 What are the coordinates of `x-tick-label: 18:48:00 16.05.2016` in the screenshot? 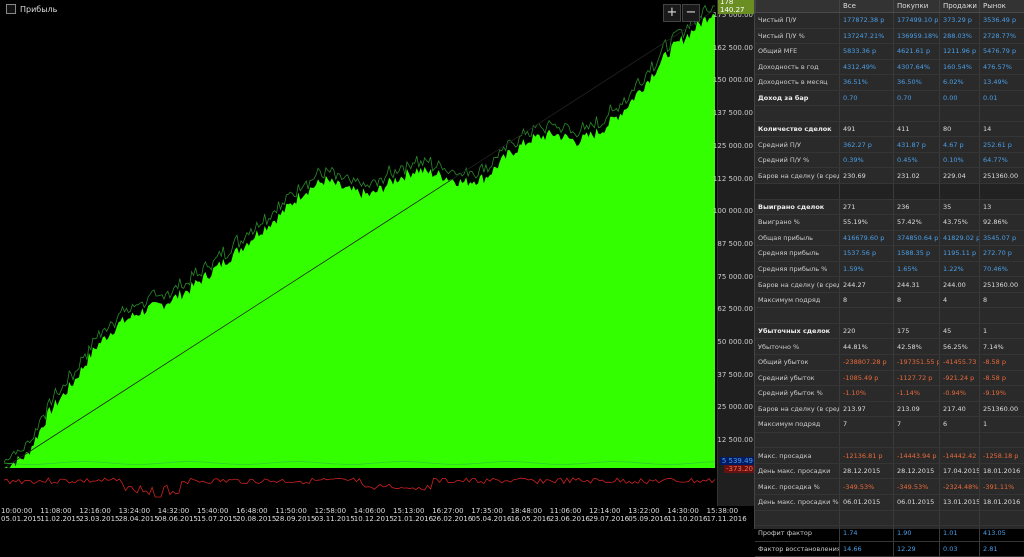 It's located at (531, 515).